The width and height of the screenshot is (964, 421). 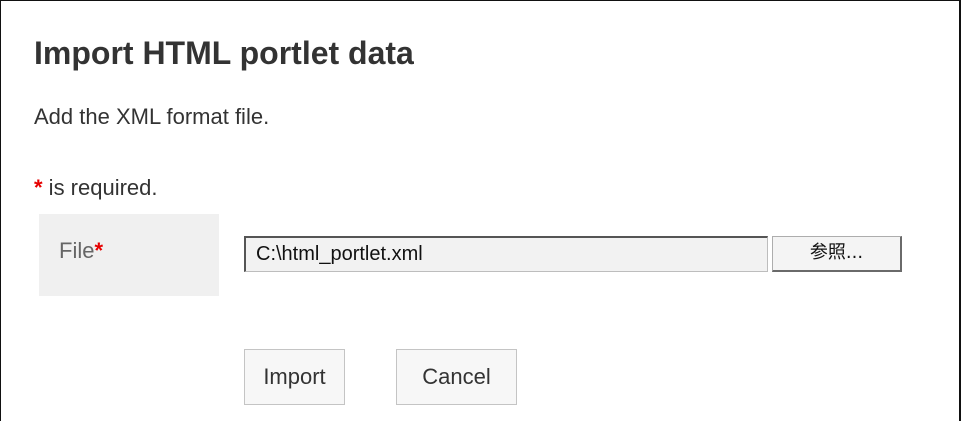 What do you see at coordinates (99, 250) in the screenshot?
I see `file-required-asterisk: *` at bounding box center [99, 250].